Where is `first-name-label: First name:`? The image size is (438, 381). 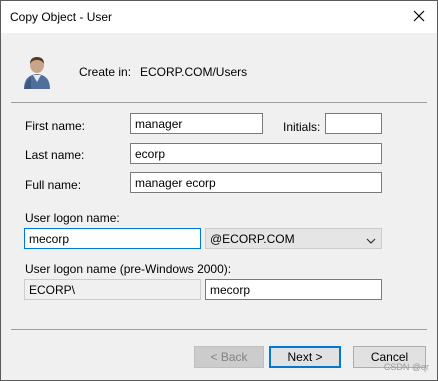
first-name-label: First name: is located at coordinates (55, 126).